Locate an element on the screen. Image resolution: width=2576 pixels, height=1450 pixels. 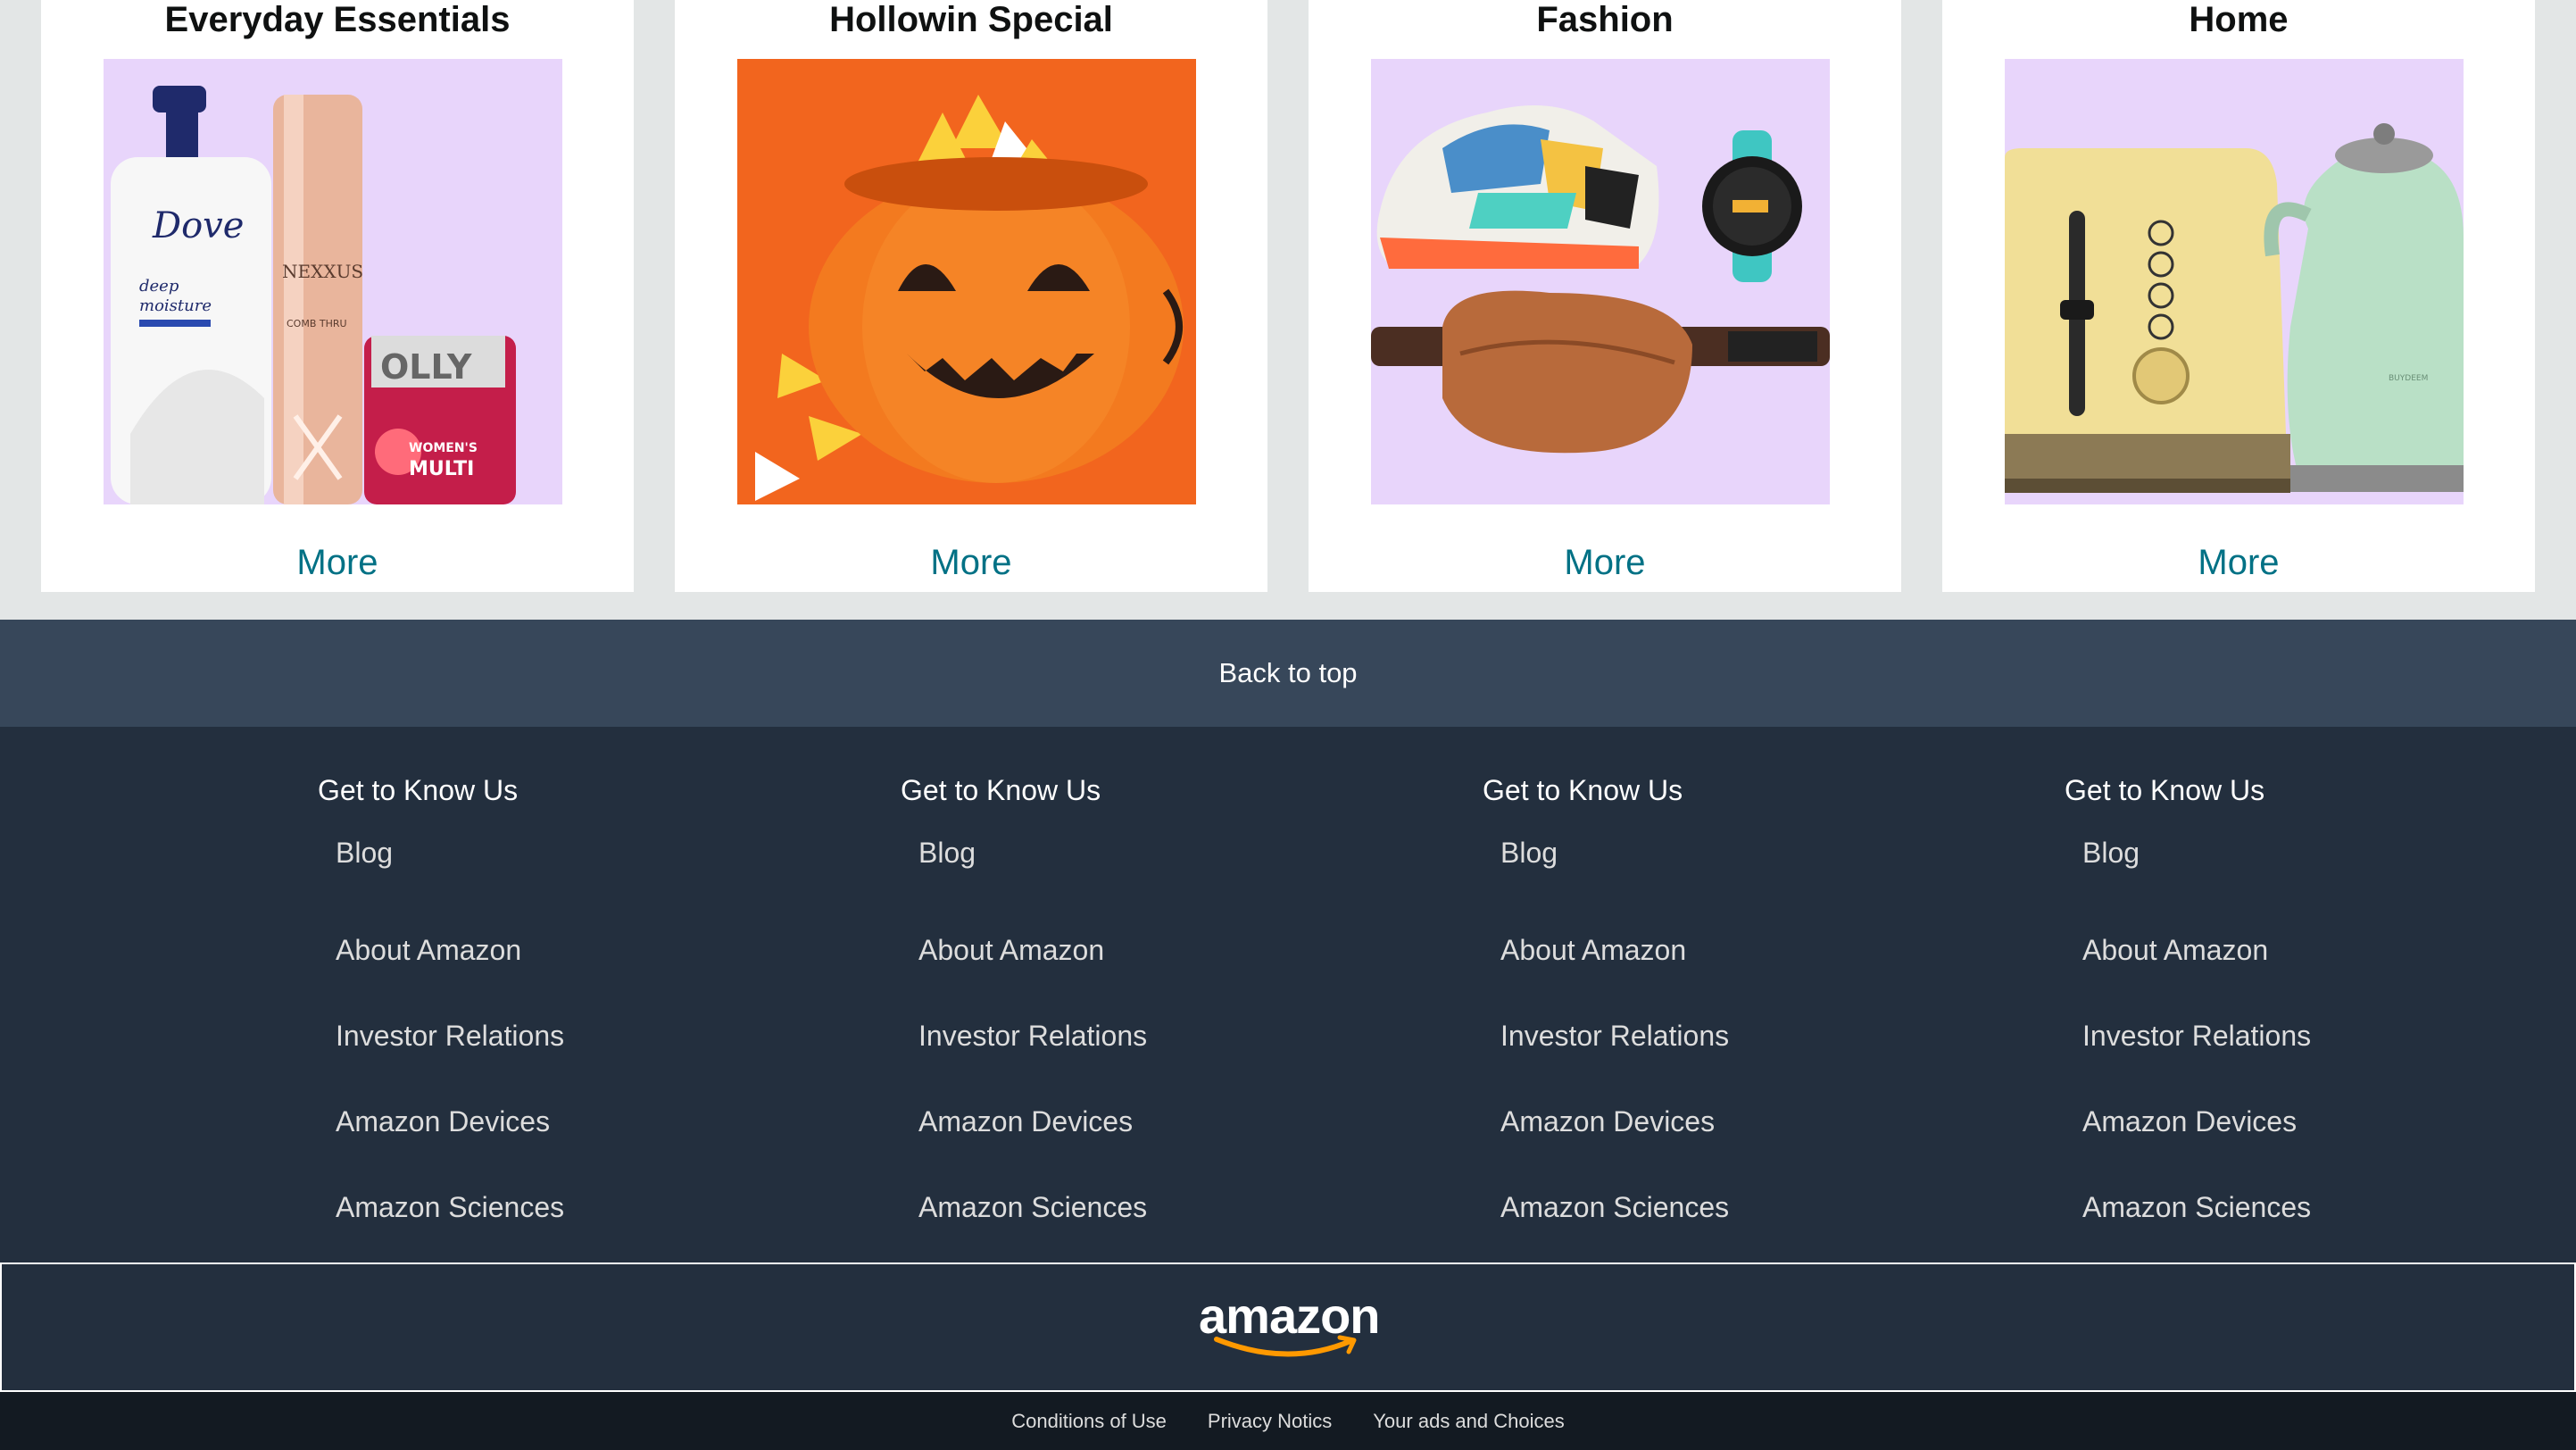
card-fashion: Fashion More is located at coordinates (1605, 296).